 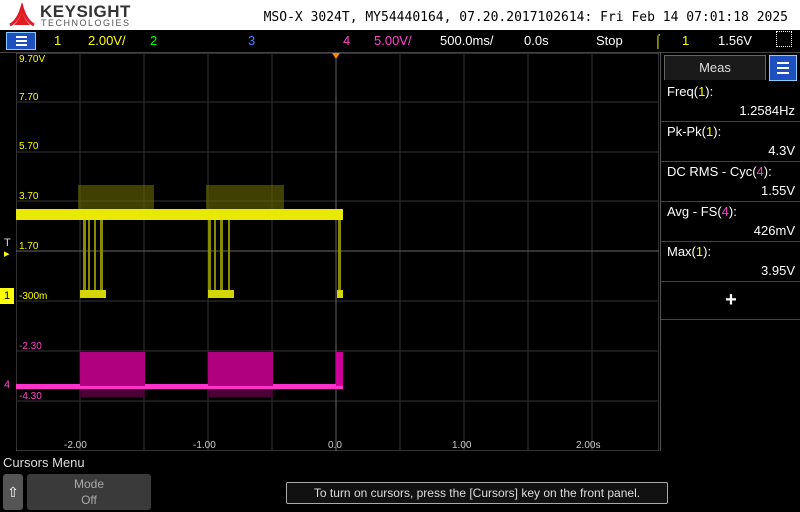 I want to click on keysight-logo-icon, so click(x=22, y=15).